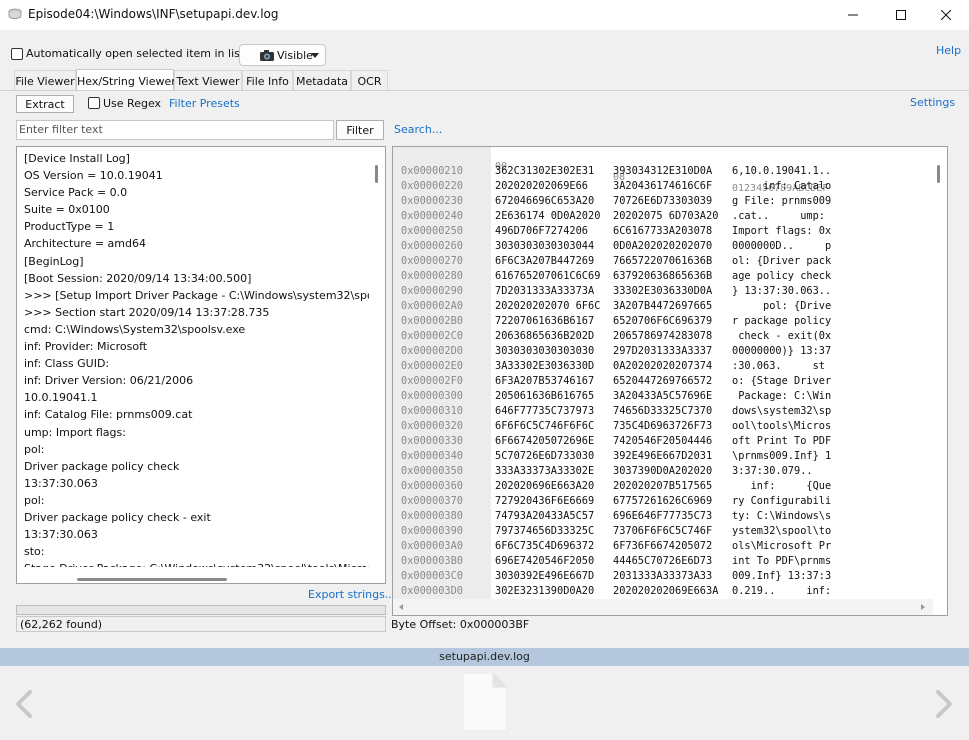 This screenshot has width=969, height=740. I want to click on string-line: inf: Catalog File: prnms009.cat, so click(196, 414).